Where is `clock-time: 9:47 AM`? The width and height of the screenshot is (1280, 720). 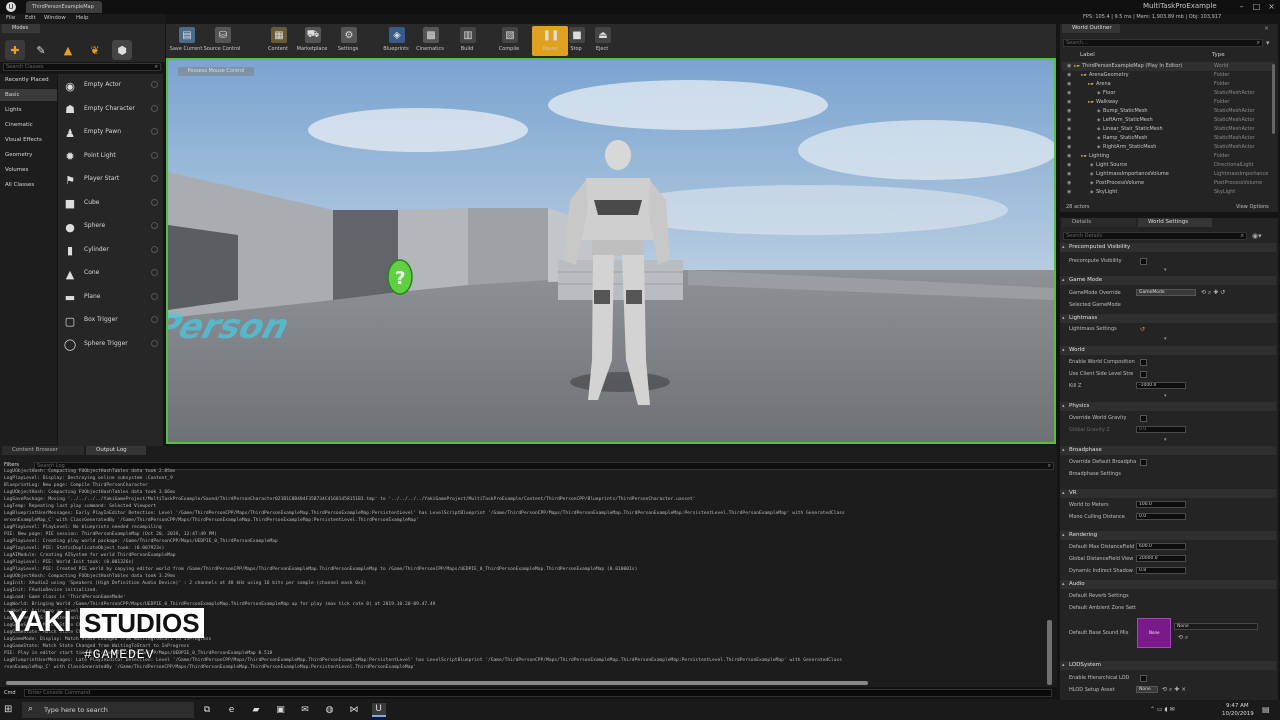
clock-time: 9:47 AM is located at coordinates (1237, 706).